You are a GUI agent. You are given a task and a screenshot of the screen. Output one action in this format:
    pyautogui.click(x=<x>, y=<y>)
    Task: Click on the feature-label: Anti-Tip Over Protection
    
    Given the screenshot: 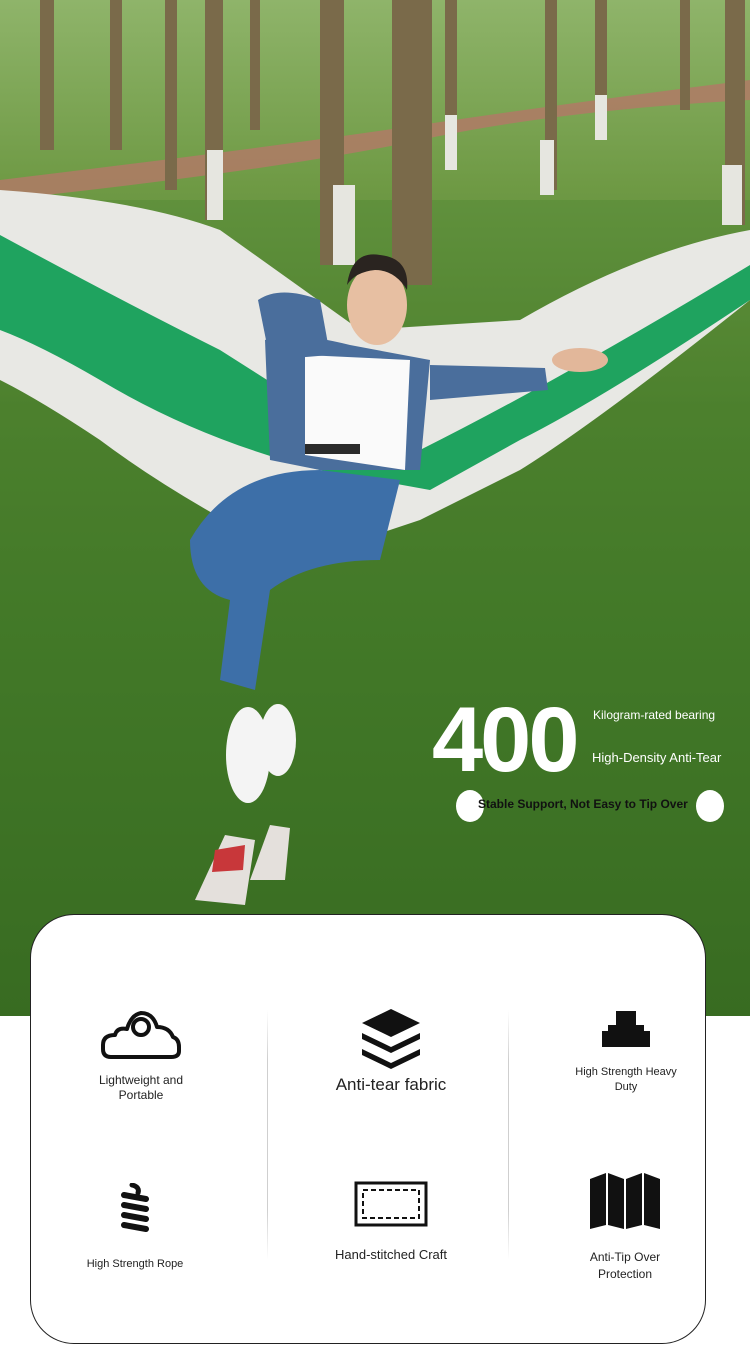 What is the action you would take?
    pyautogui.click(x=625, y=1265)
    